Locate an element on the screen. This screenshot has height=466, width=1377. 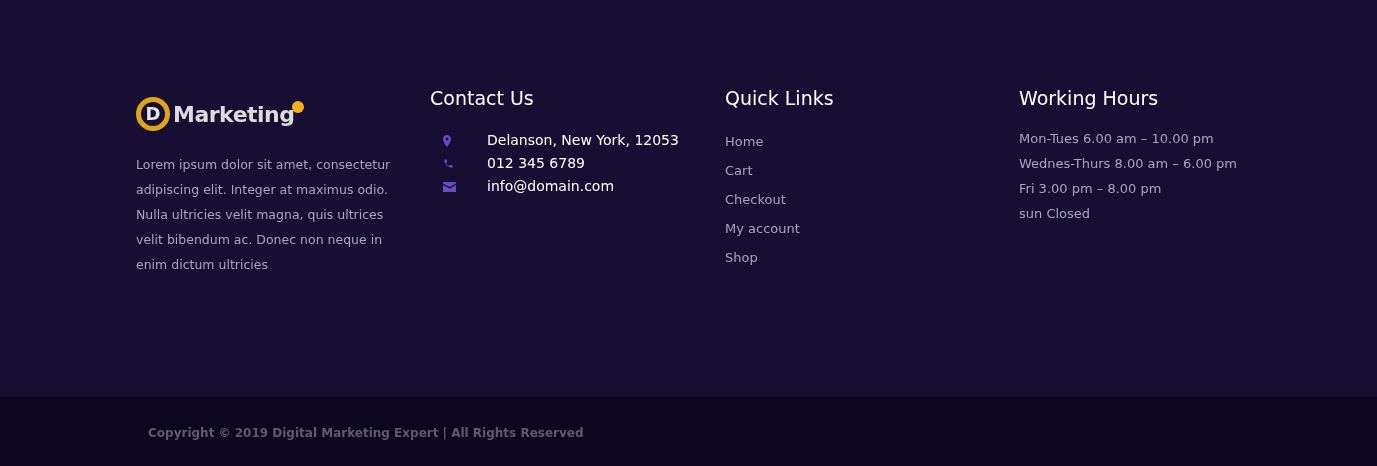
location-pin-icon is located at coordinates (447, 140).